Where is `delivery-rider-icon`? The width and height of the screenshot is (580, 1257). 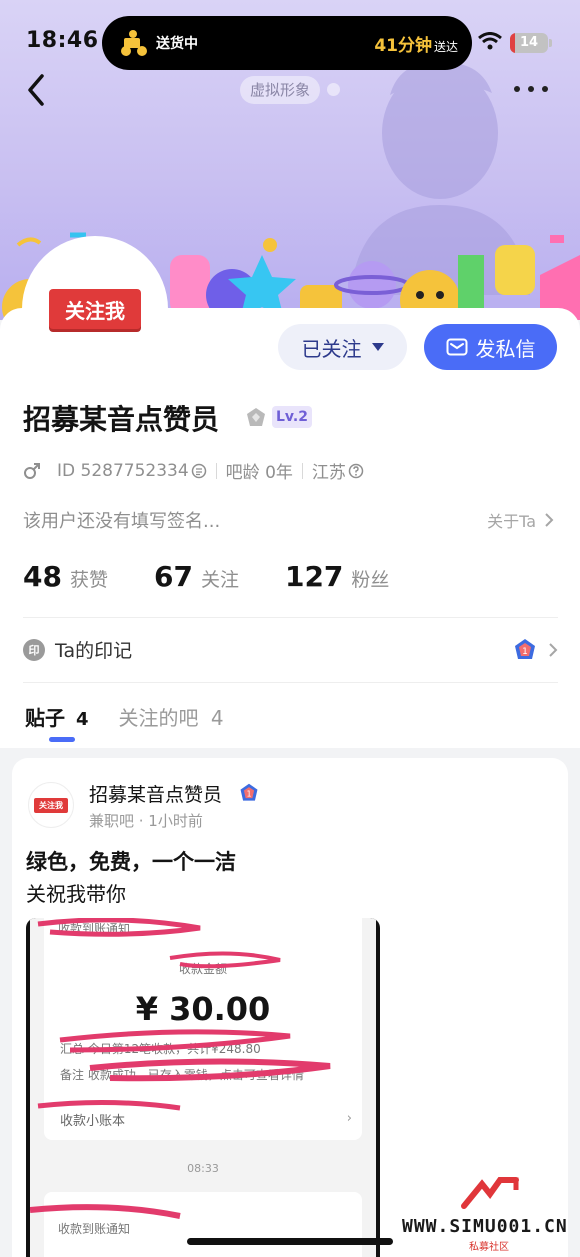
delivery-rider-icon is located at coordinates (134, 43).